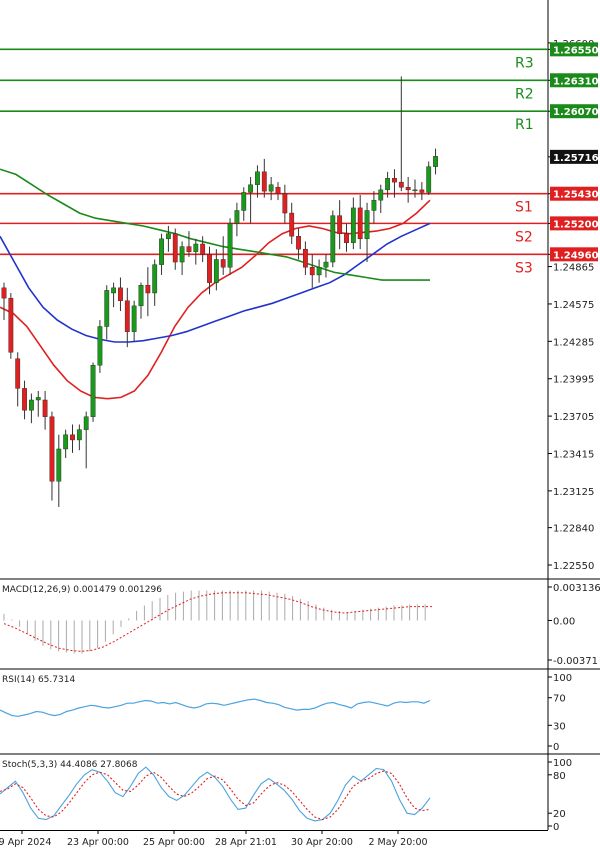 The height and width of the screenshot is (850, 600). What do you see at coordinates (573, 566) in the screenshot?
I see `y-tick-label: 1.22550` at bounding box center [573, 566].